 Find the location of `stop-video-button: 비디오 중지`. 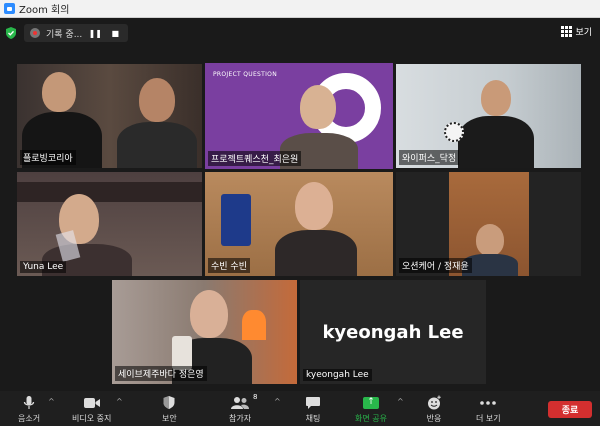

stop-video-button: 비디오 중지 is located at coordinates (91, 409).